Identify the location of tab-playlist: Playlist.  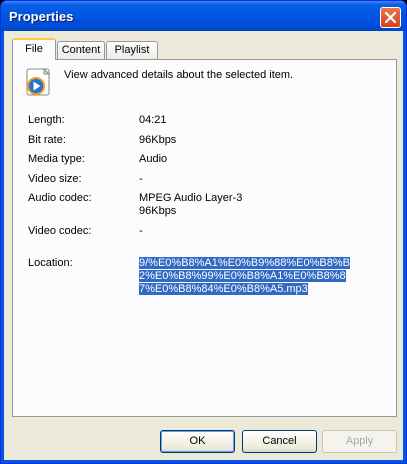
(132, 50).